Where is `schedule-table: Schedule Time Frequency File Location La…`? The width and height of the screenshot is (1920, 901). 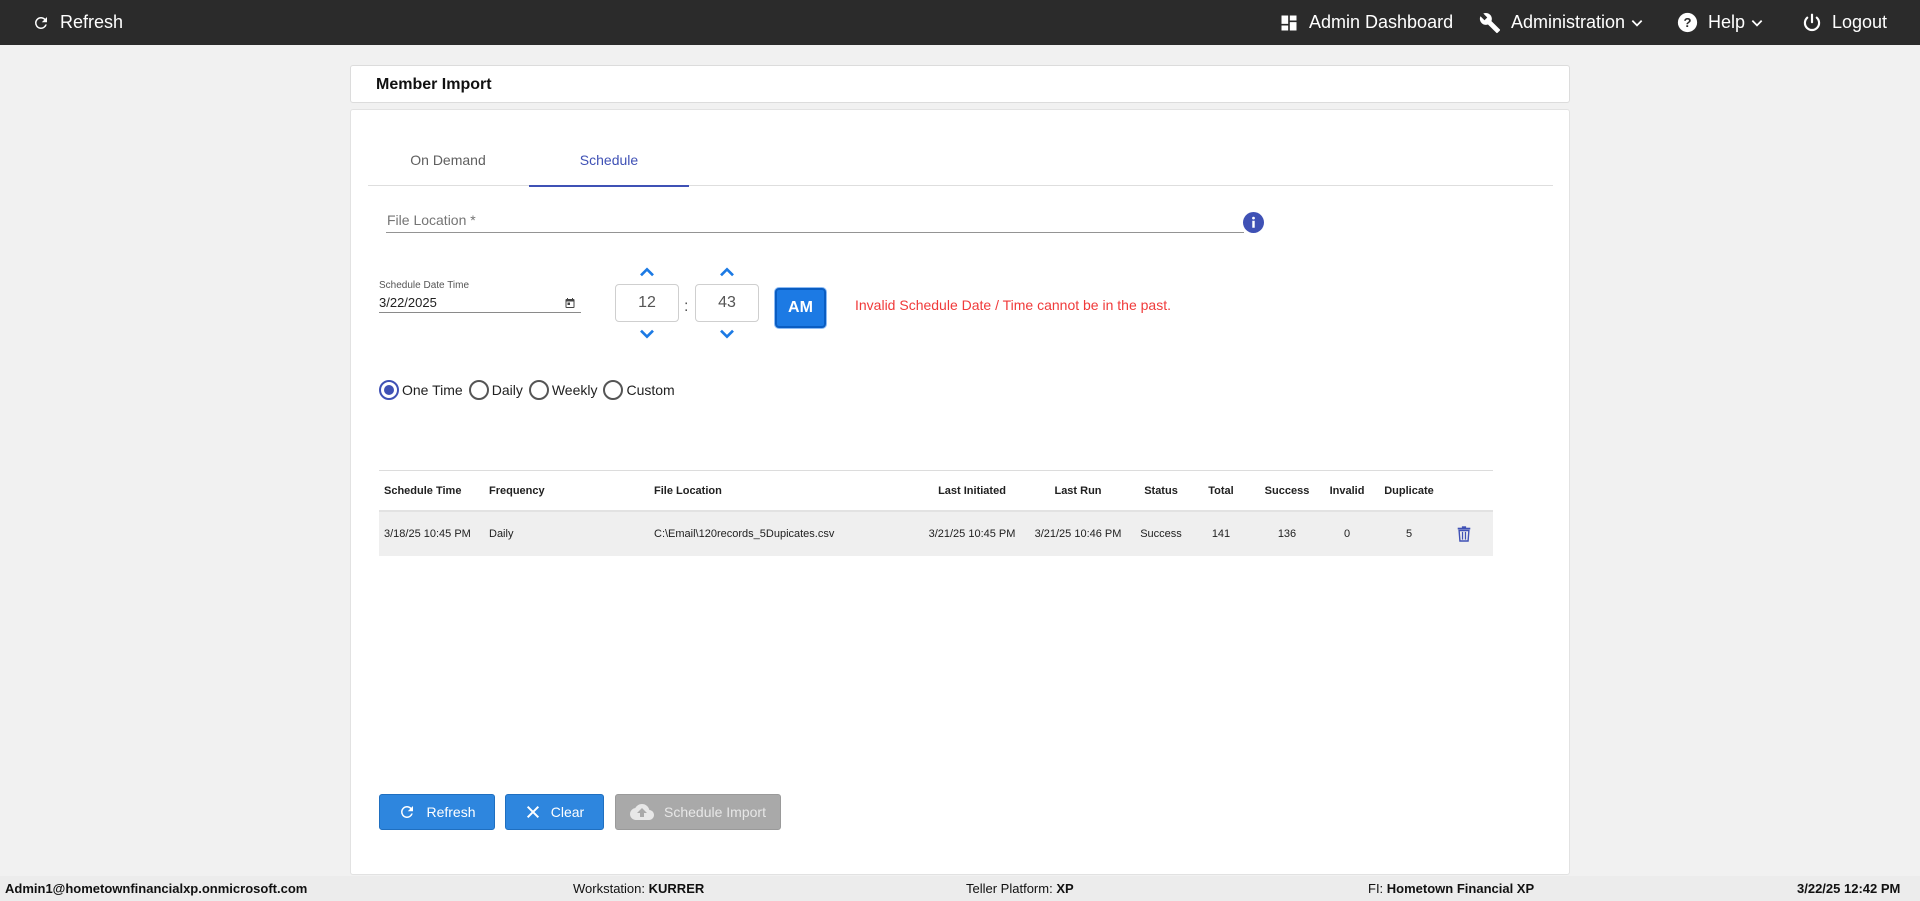
schedule-table: Schedule Time Frequency File Location La… is located at coordinates (936, 513).